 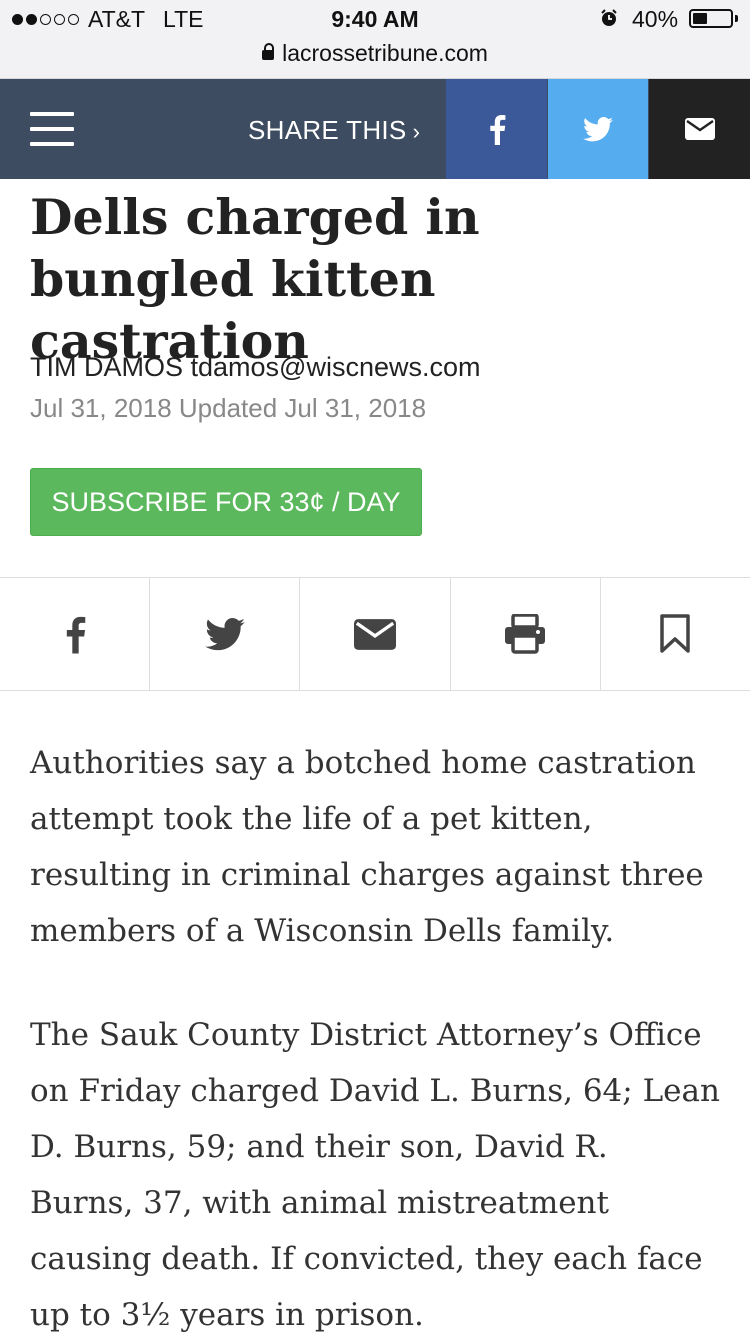 I want to click on chevron-right-icon: ›, so click(x=416, y=131).